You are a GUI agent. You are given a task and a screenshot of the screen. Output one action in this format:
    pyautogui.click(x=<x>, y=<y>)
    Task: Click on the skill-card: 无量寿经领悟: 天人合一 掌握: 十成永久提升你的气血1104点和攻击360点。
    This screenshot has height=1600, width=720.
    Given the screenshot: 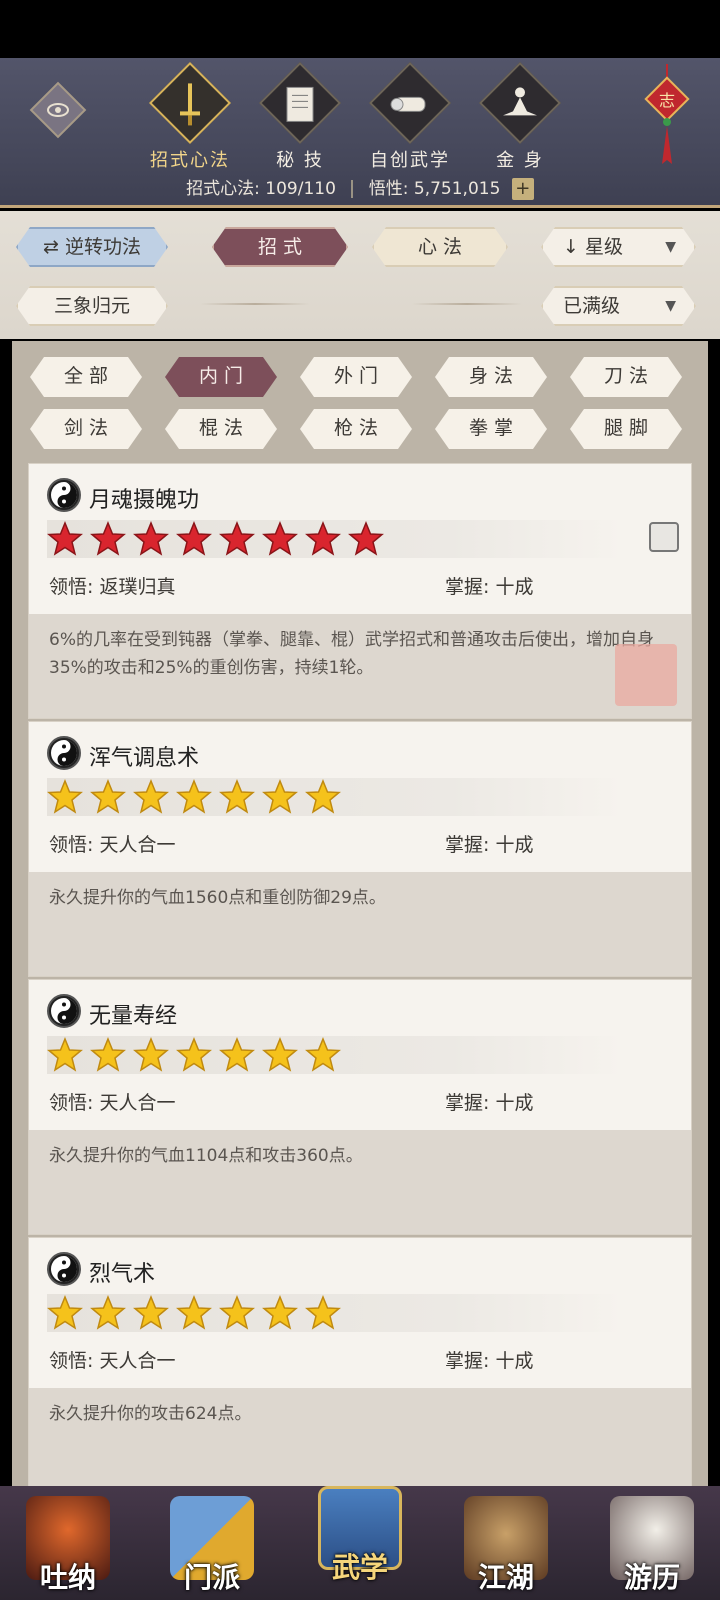 What is the action you would take?
    pyautogui.click(x=360, y=1107)
    